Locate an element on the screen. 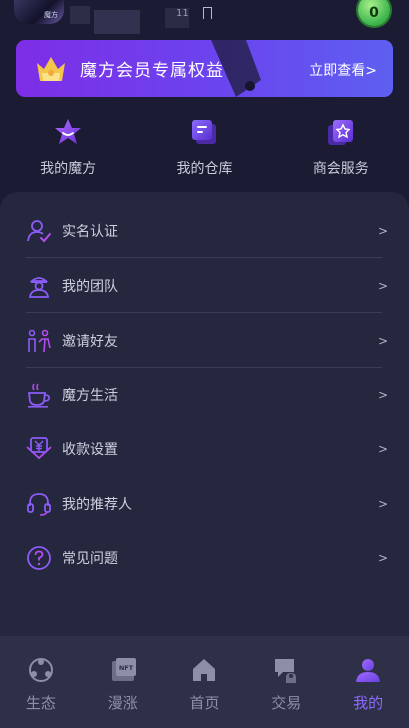  profile-icon is located at coordinates (368, 670).